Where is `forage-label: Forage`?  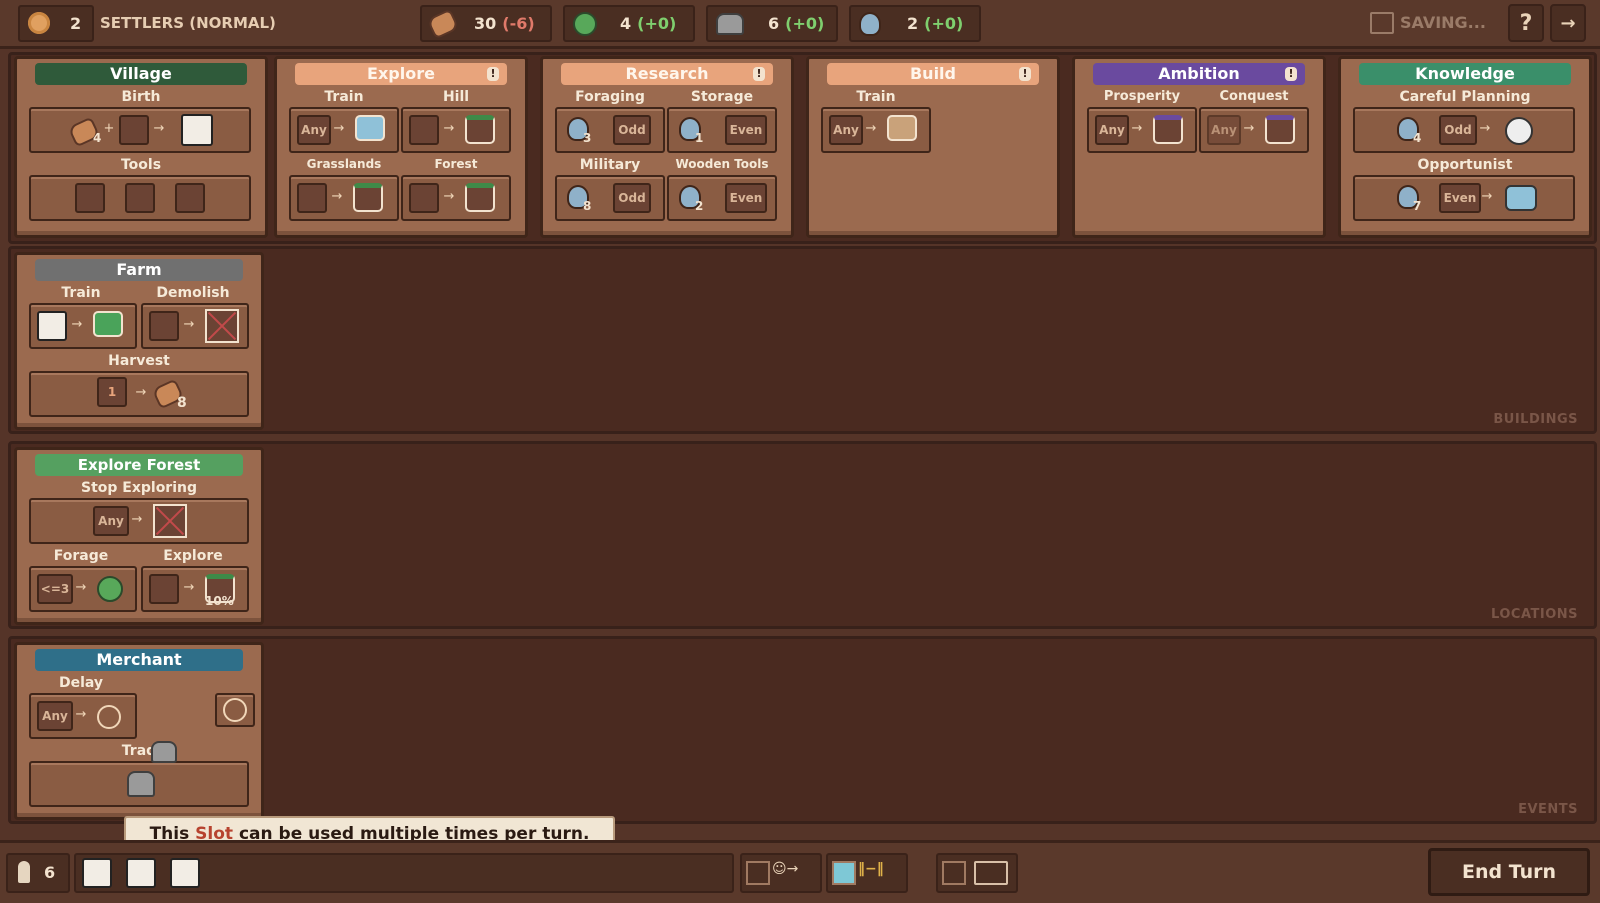
forage-label: Forage is located at coordinates (81, 556).